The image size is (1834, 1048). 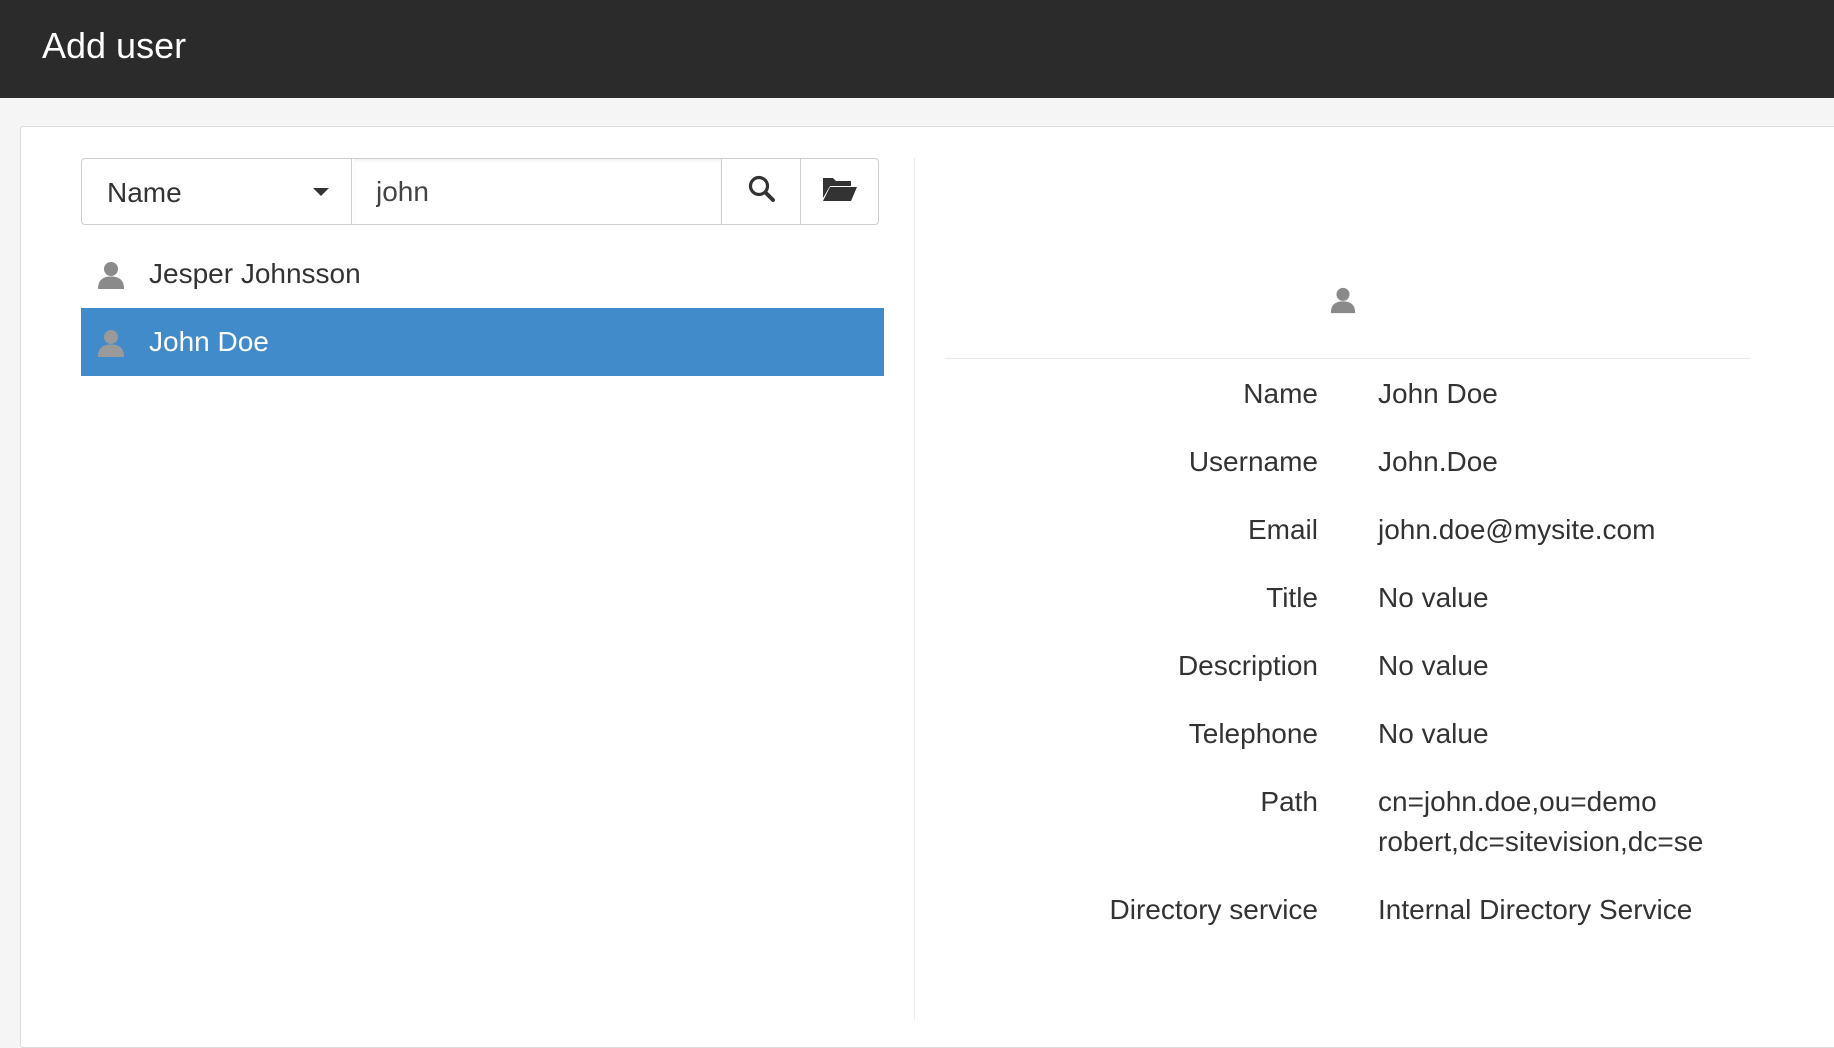 What do you see at coordinates (1289, 801) in the screenshot?
I see `detail-label: Path` at bounding box center [1289, 801].